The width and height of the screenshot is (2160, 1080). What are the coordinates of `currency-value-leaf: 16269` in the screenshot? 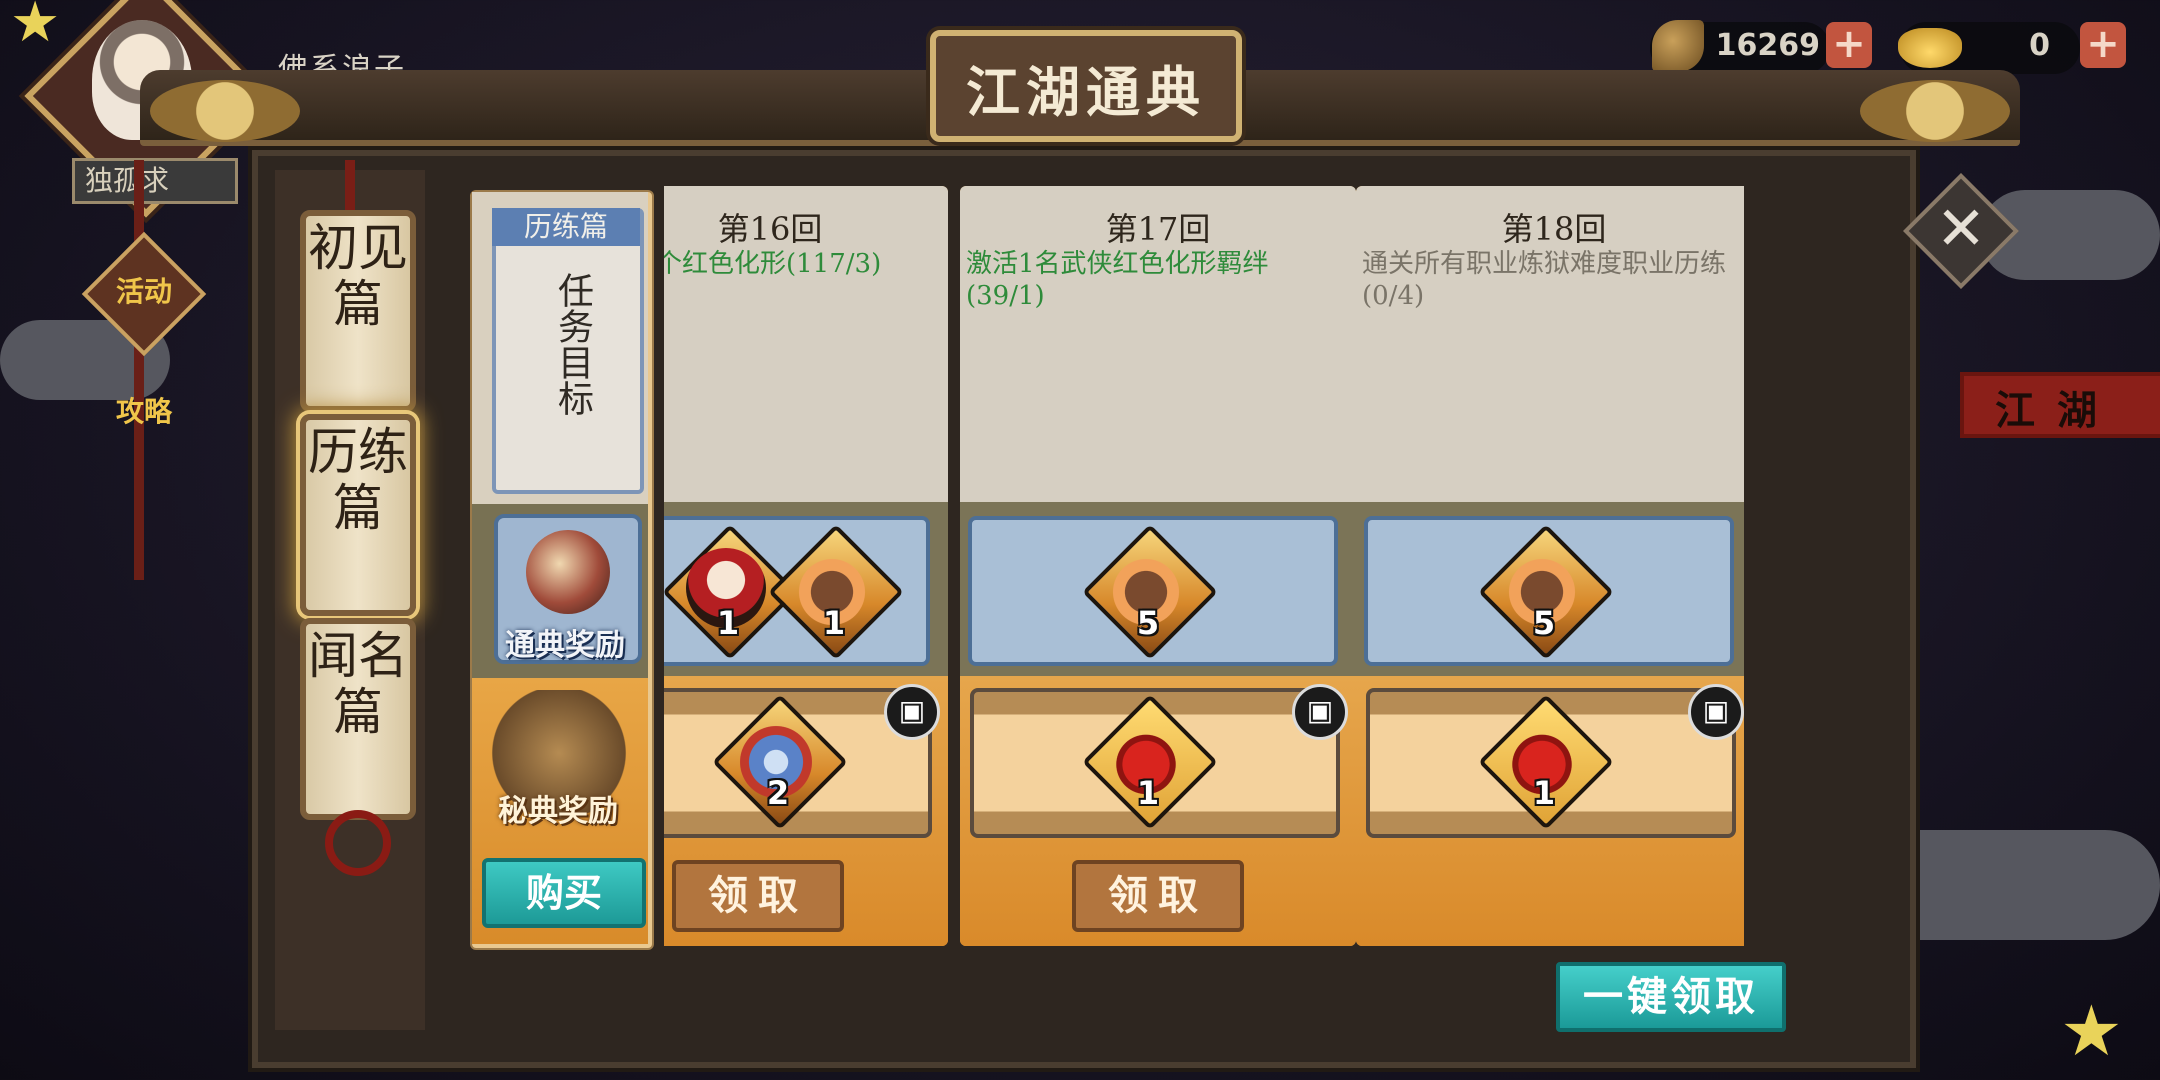 It's located at (1767, 45).